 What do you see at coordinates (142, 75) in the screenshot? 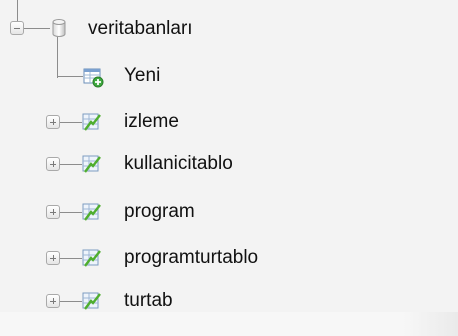
I see `tree-node-label: Yeni` at bounding box center [142, 75].